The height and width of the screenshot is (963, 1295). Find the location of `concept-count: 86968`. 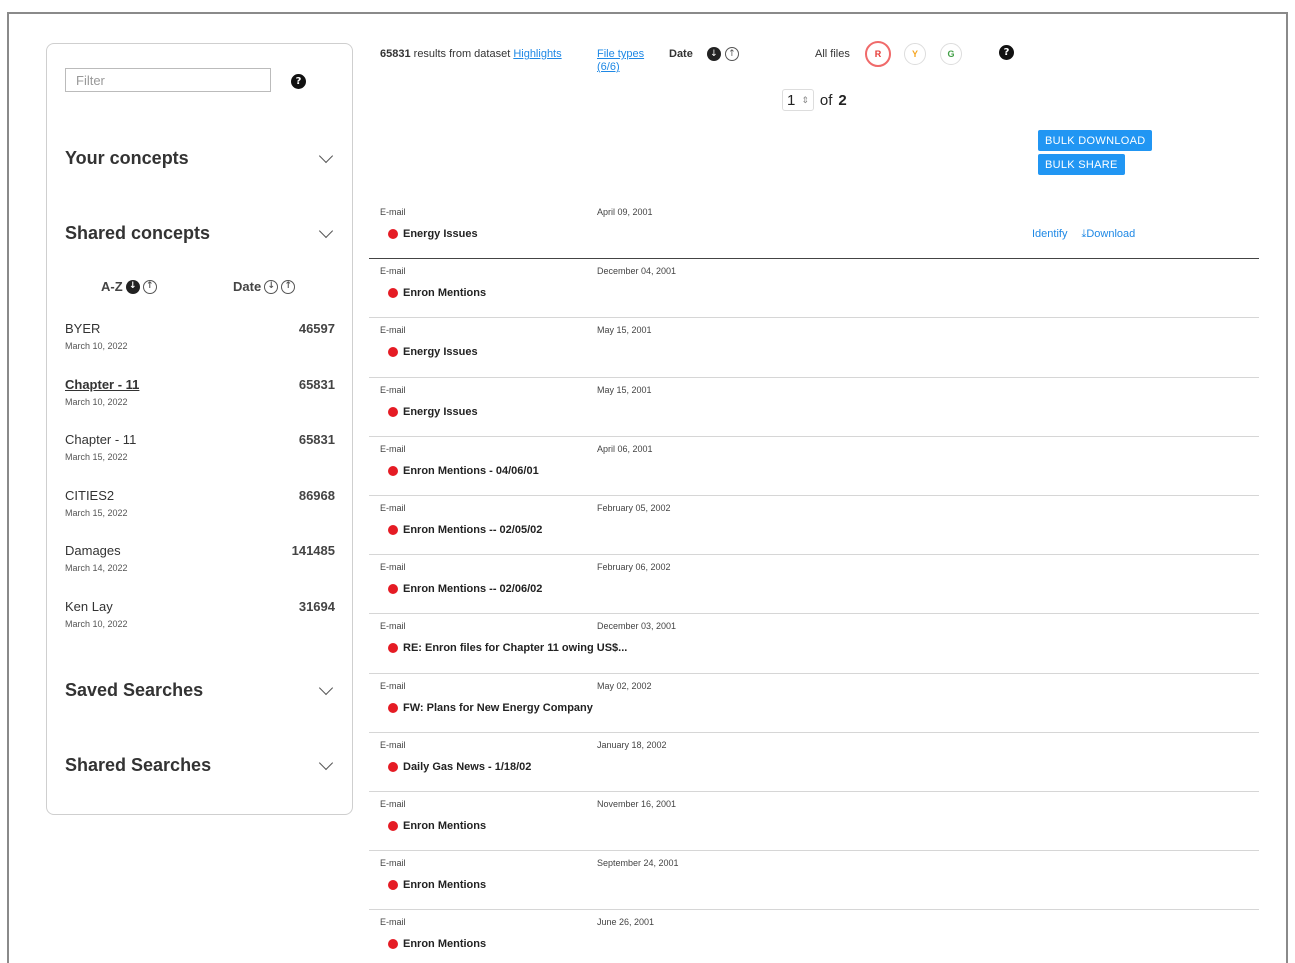

concept-count: 86968 is located at coordinates (316, 495).